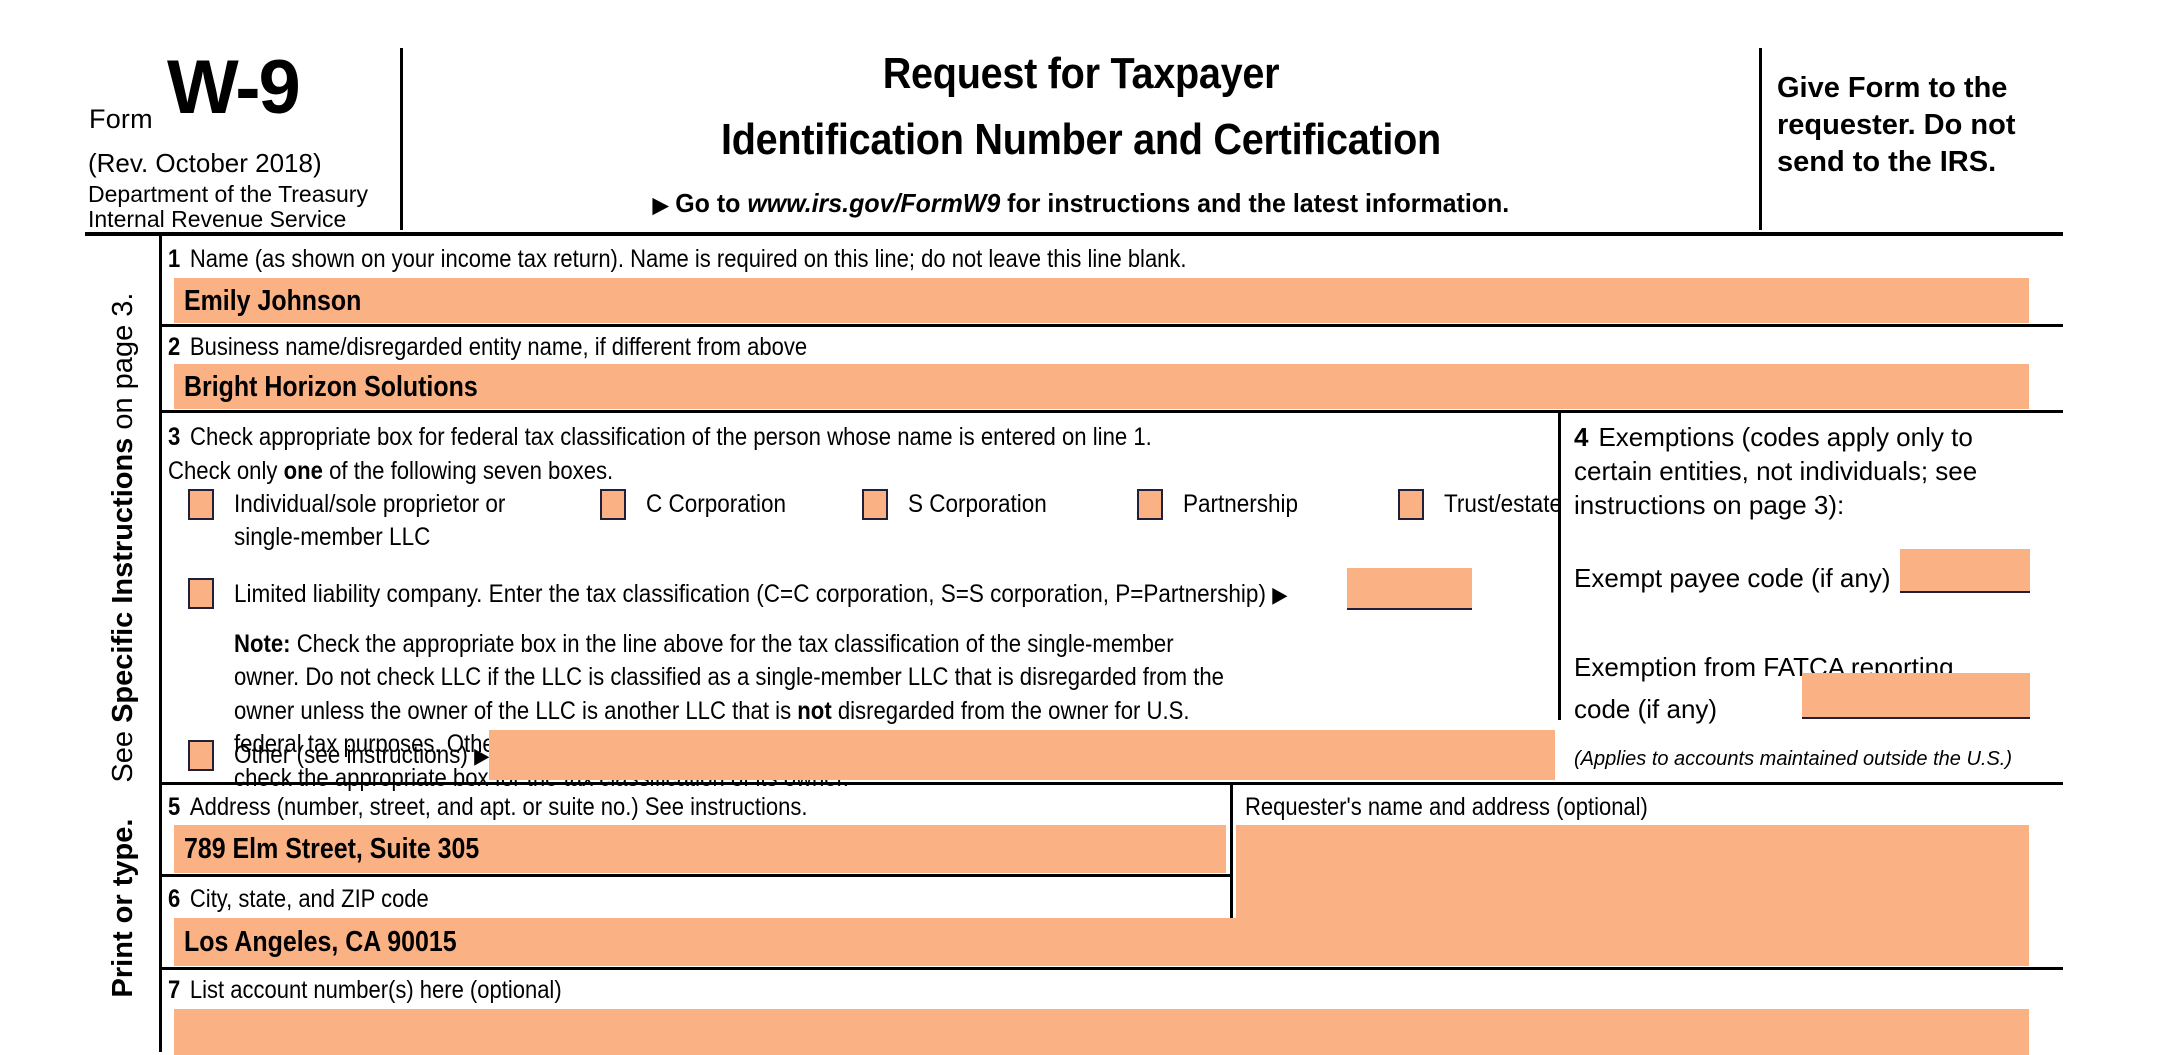  What do you see at coordinates (201, 593) in the screenshot?
I see `checkbox-limited-liability-company` at bounding box center [201, 593].